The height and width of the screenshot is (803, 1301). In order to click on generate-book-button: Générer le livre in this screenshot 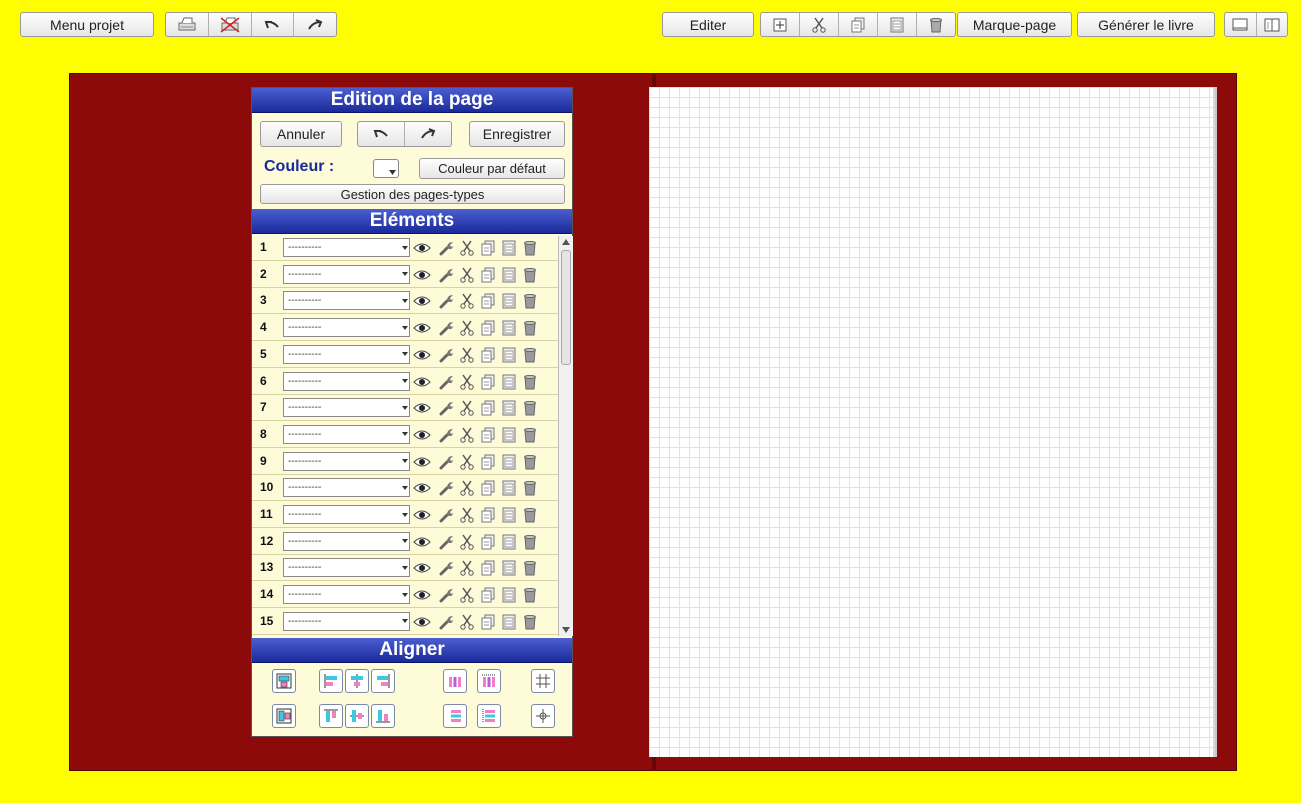, I will do `click(1146, 24)`.